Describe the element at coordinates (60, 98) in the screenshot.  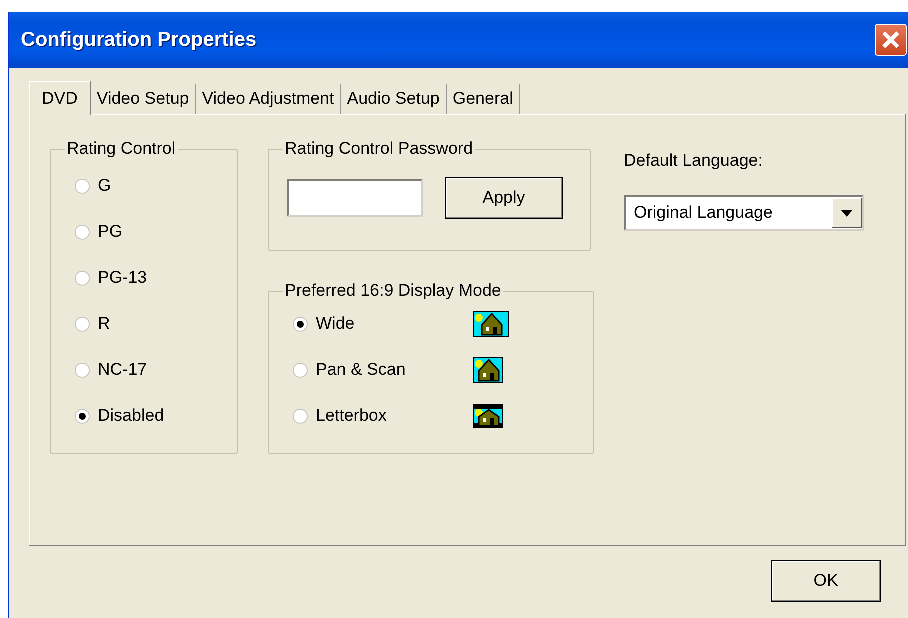
I see `tab: DVD` at that location.